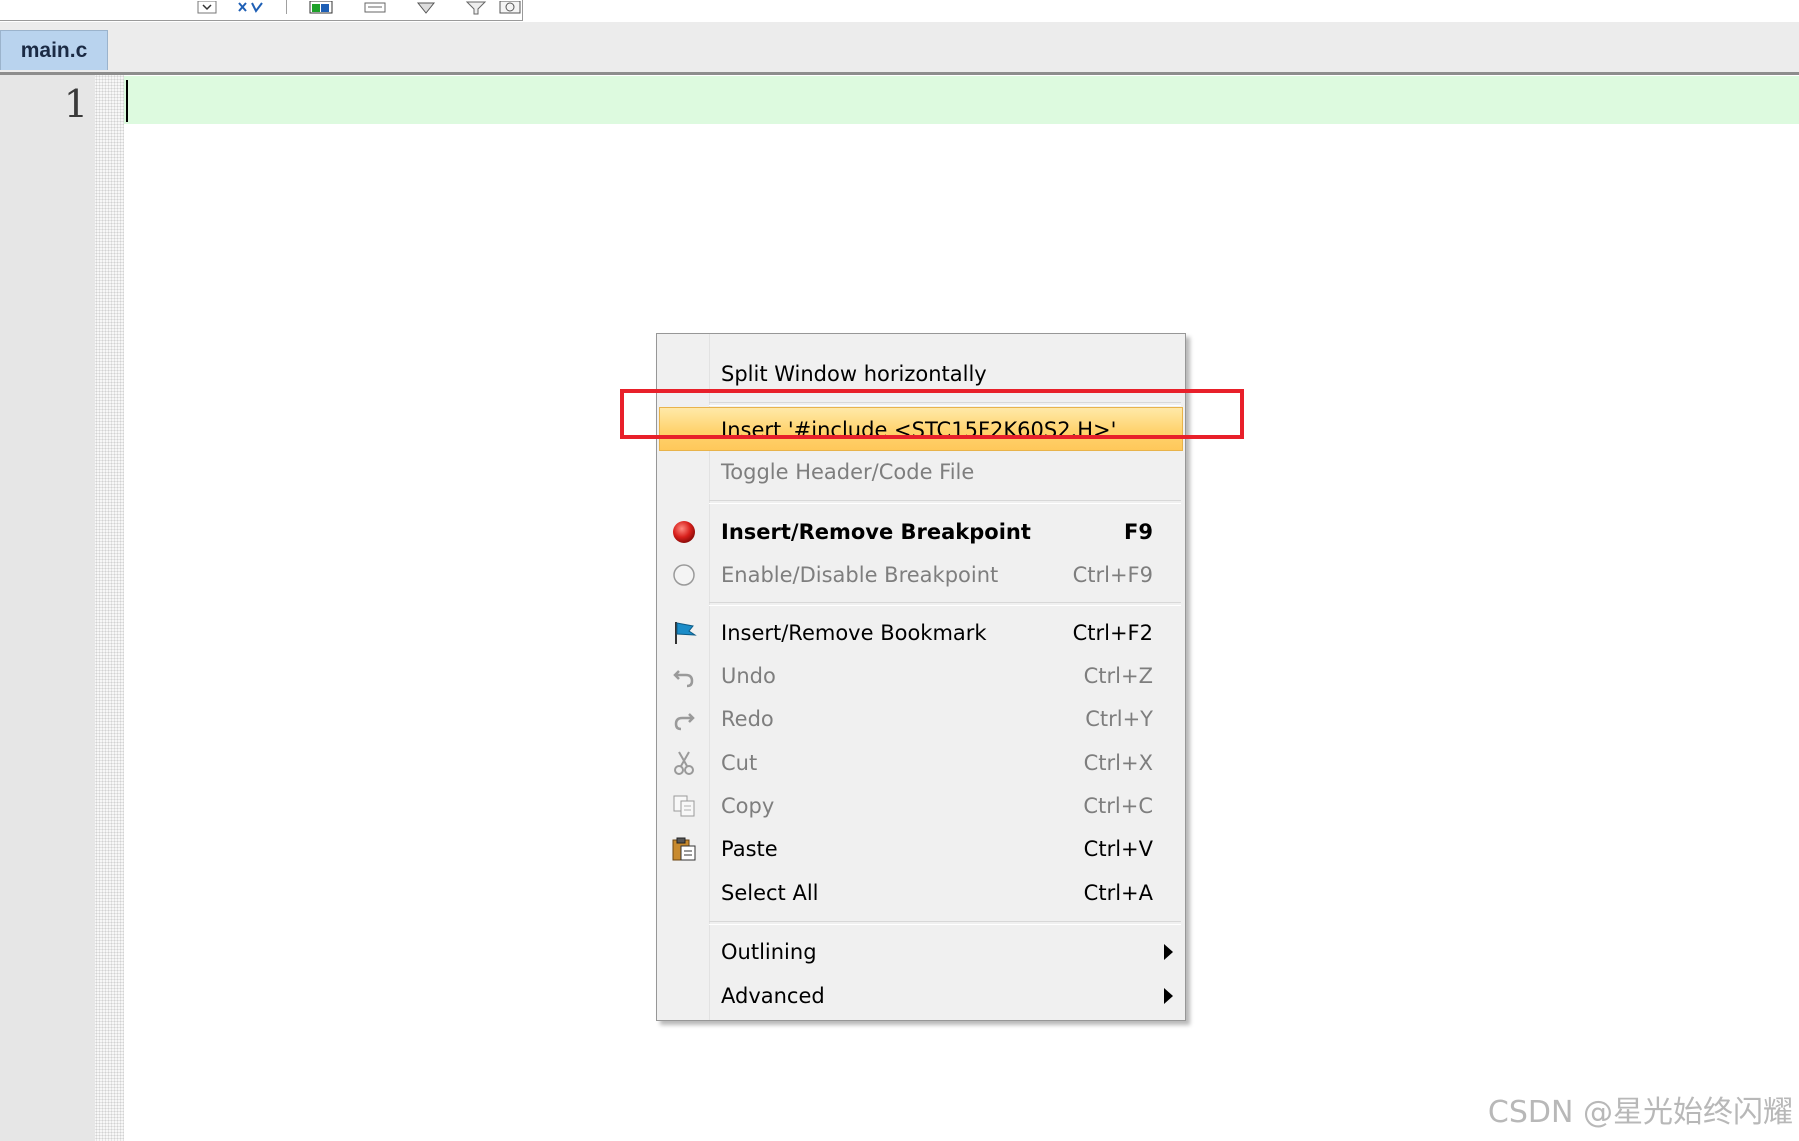  What do you see at coordinates (684, 633) in the screenshot?
I see `bookmark-flag-icon` at bounding box center [684, 633].